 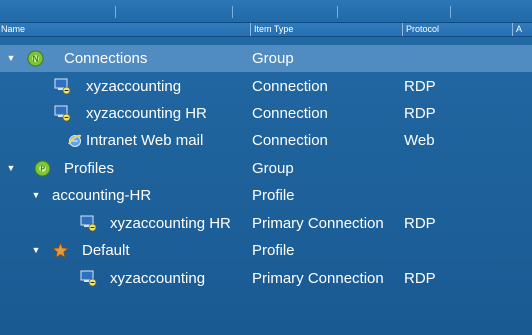 What do you see at coordinates (89, 168) in the screenshot?
I see `tree-row-name: Profiles` at bounding box center [89, 168].